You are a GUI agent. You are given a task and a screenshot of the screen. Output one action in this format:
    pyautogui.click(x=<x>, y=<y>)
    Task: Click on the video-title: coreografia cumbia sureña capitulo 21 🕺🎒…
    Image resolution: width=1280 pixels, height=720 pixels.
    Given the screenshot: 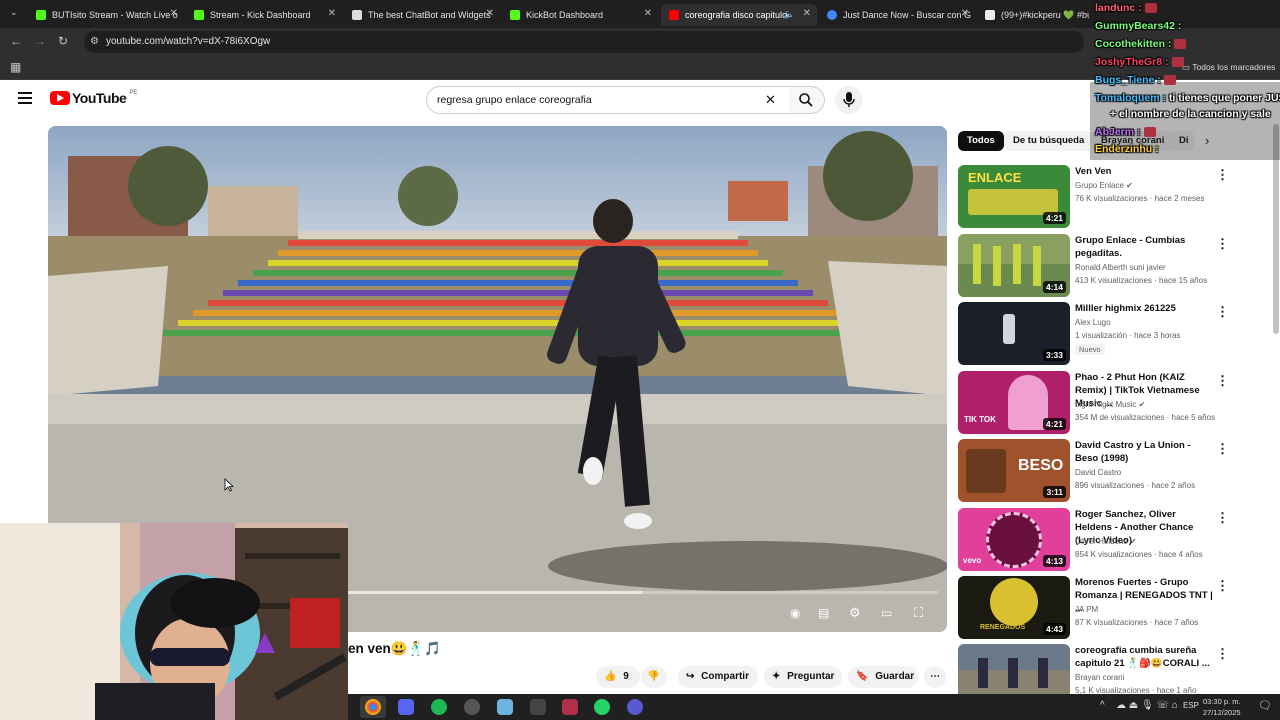 What is the action you would take?
    pyautogui.click(x=1144, y=657)
    